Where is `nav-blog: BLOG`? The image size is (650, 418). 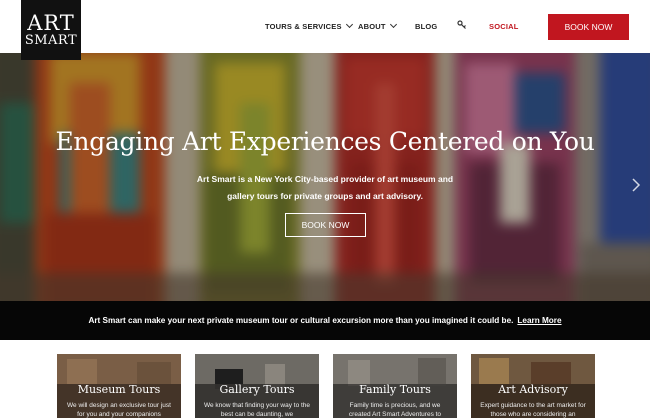 nav-blog: BLOG is located at coordinates (426, 26).